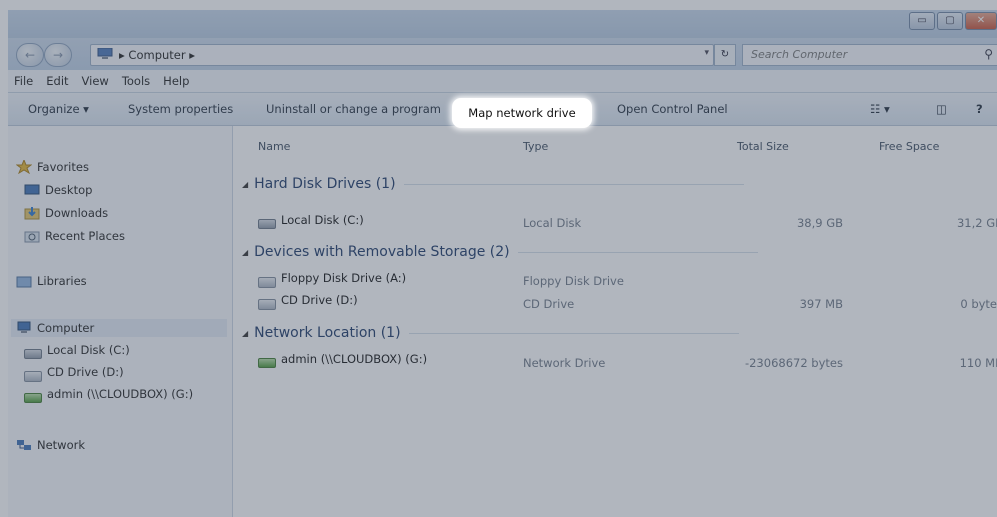 The height and width of the screenshot is (517, 997). What do you see at coordinates (32, 236) in the screenshot?
I see `recent-places-icon` at bounding box center [32, 236].